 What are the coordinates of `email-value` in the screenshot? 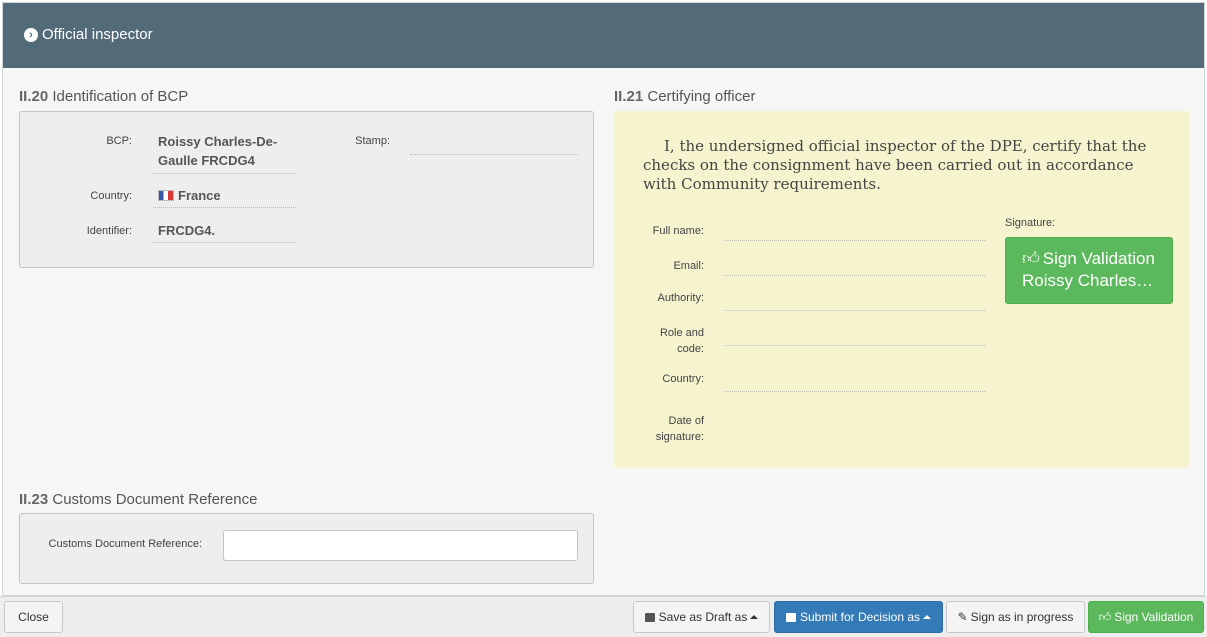 It's located at (854, 275).